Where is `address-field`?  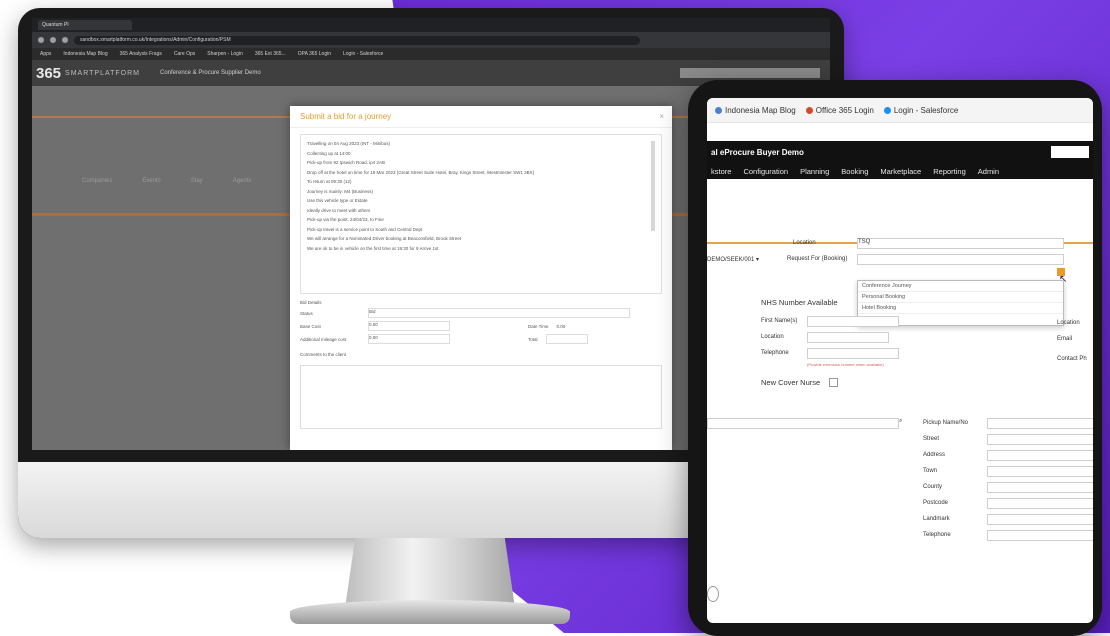
address-field is located at coordinates (1040, 455).